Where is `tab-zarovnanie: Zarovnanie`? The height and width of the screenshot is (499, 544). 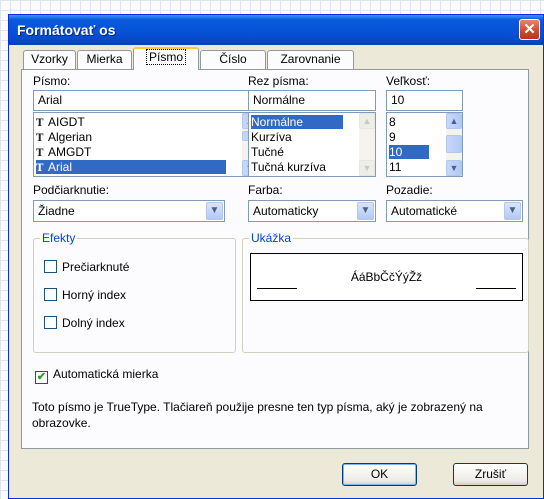
tab-zarovnanie: Zarovnanie is located at coordinates (310, 59).